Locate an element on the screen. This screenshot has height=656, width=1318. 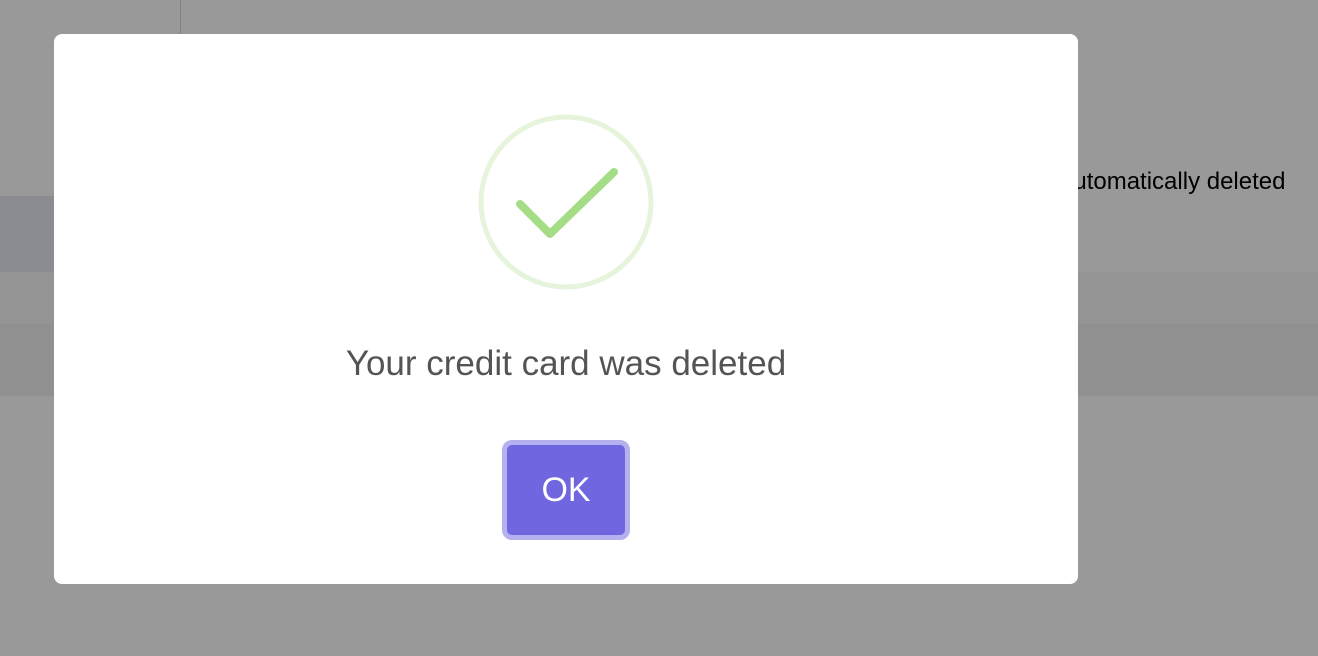
success-icon-ring is located at coordinates (566, 202).